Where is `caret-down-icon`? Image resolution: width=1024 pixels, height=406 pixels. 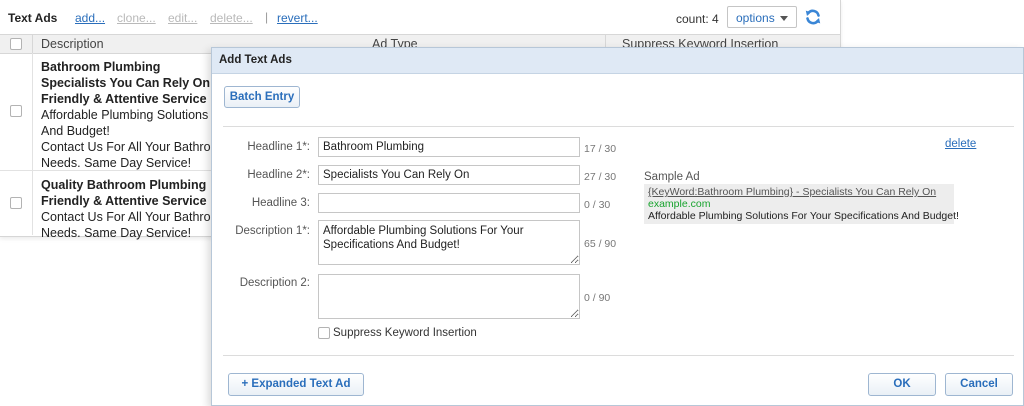 caret-down-icon is located at coordinates (784, 18).